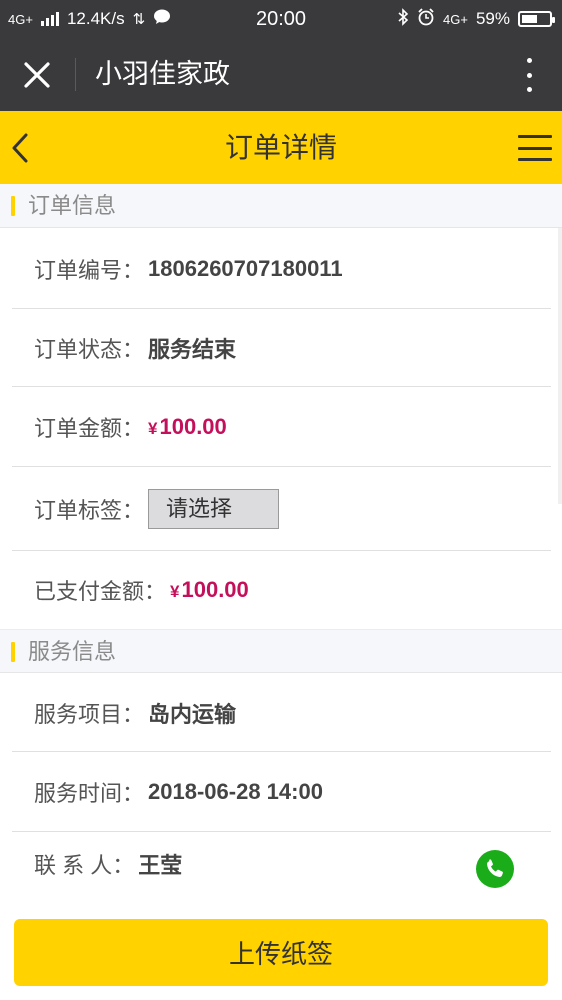 The width and height of the screenshot is (562, 1000). What do you see at coordinates (84, 865) in the screenshot?
I see `row-label: 联 系 人：` at bounding box center [84, 865].